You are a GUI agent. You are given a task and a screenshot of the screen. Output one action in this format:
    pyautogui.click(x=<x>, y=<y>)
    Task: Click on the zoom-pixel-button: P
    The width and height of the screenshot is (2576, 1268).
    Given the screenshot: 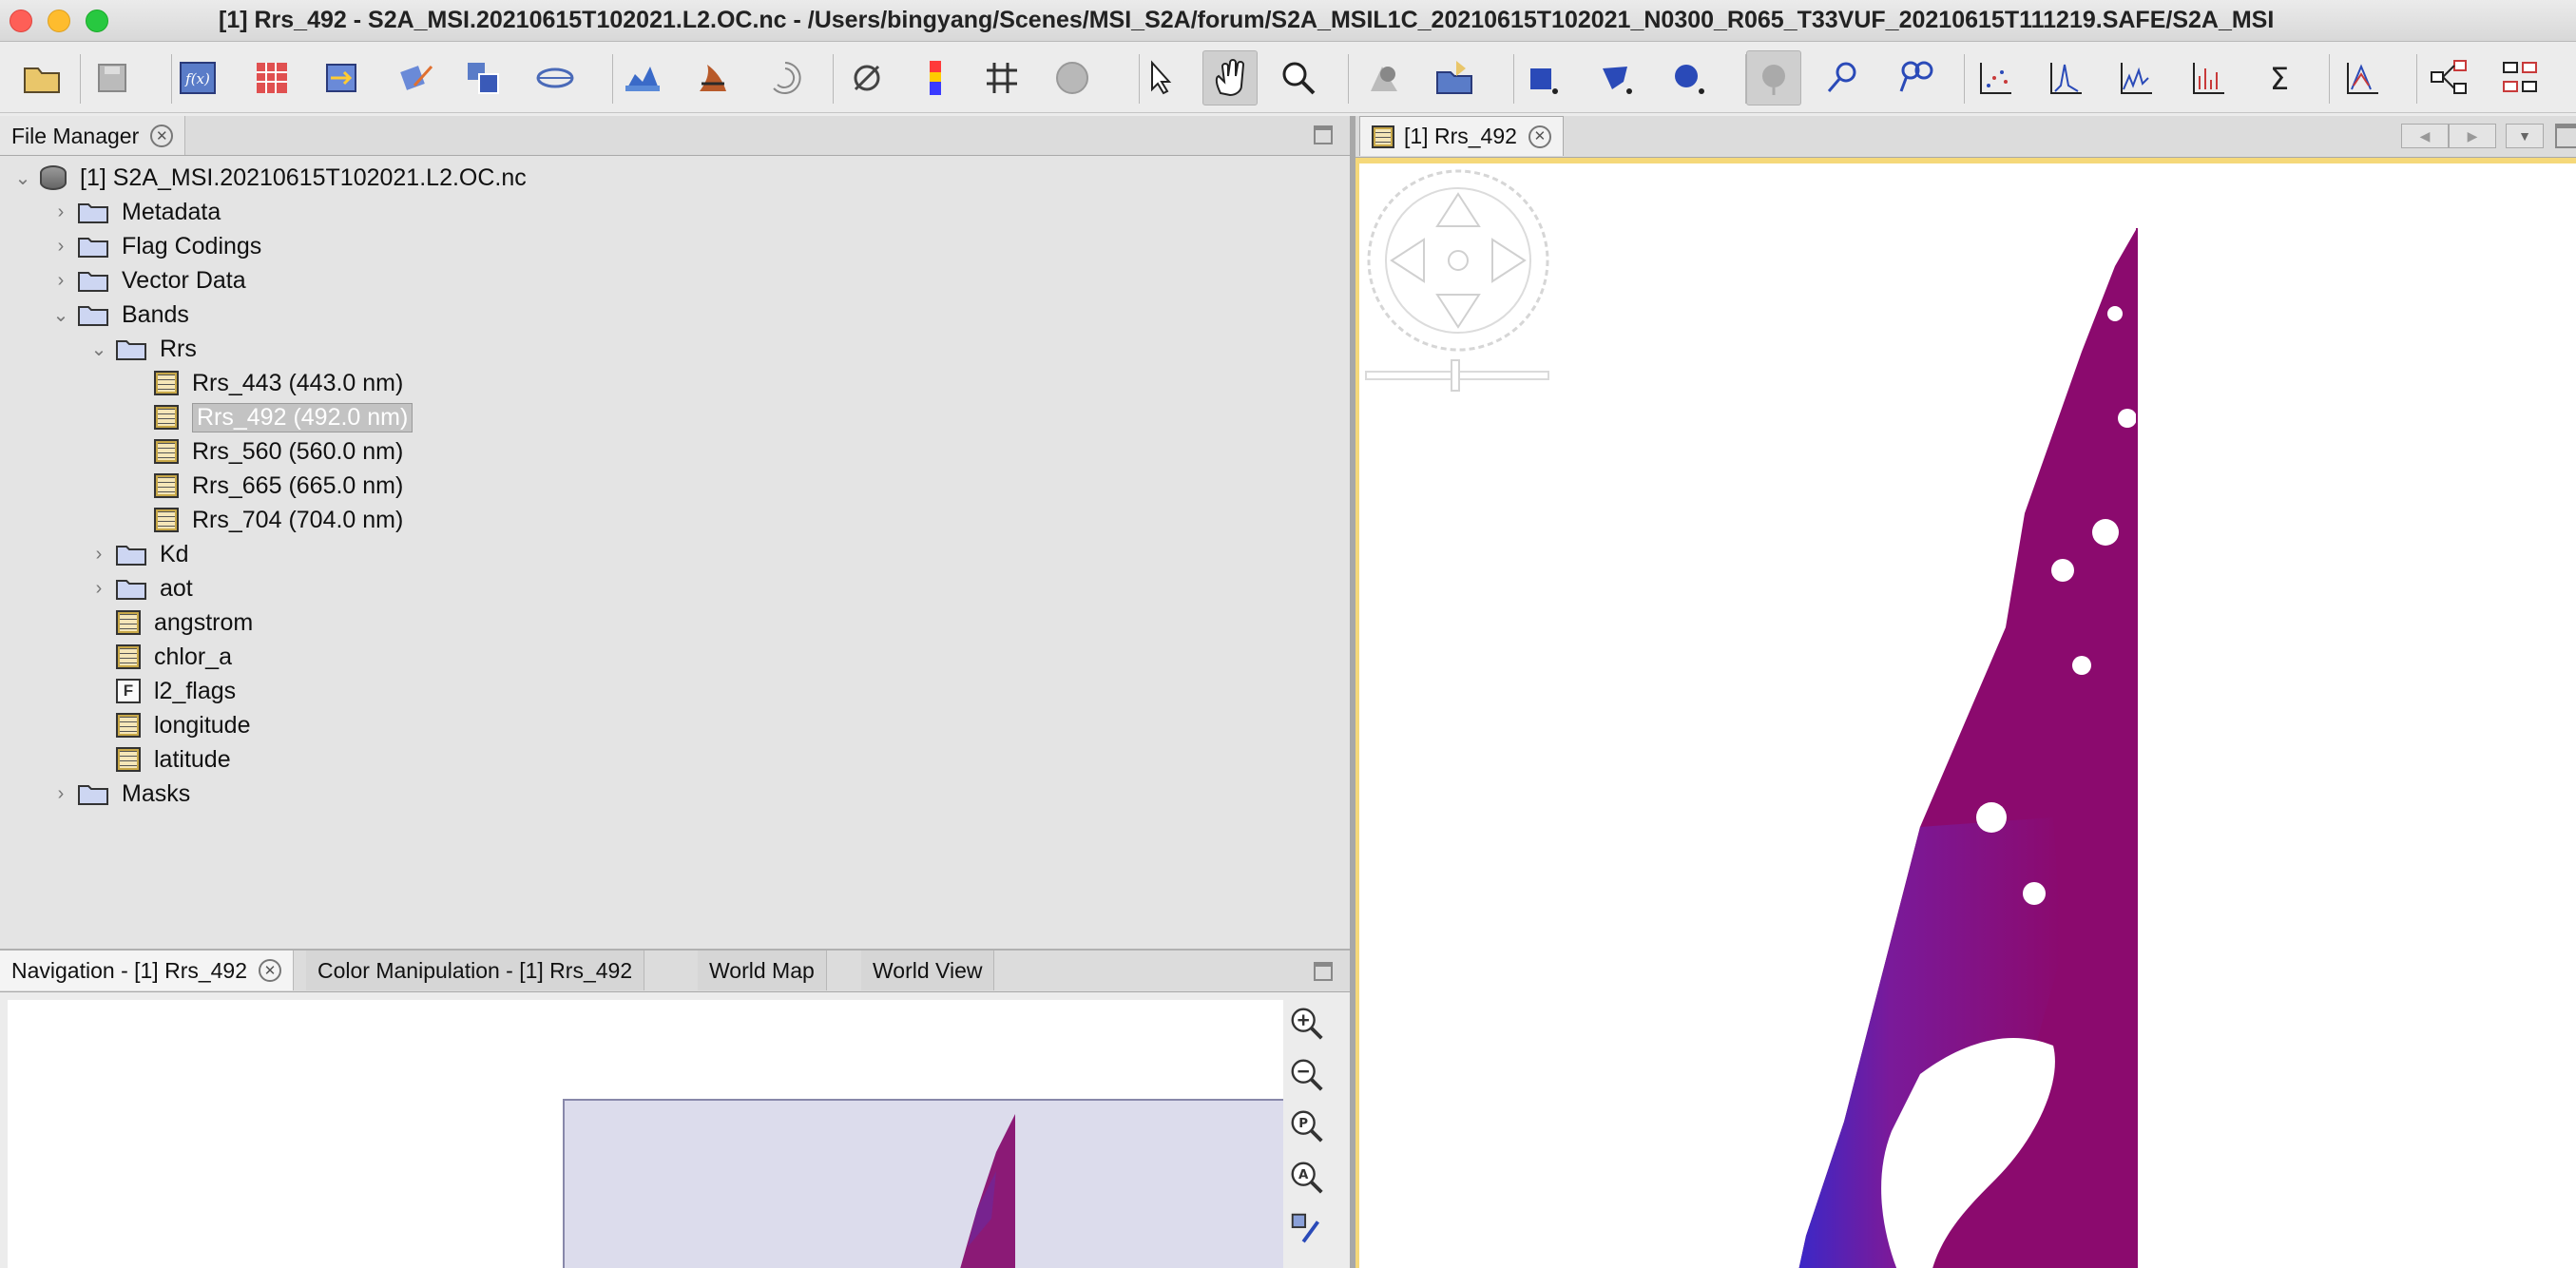 What is the action you would take?
    pyautogui.click(x=1307, y=1126)
    